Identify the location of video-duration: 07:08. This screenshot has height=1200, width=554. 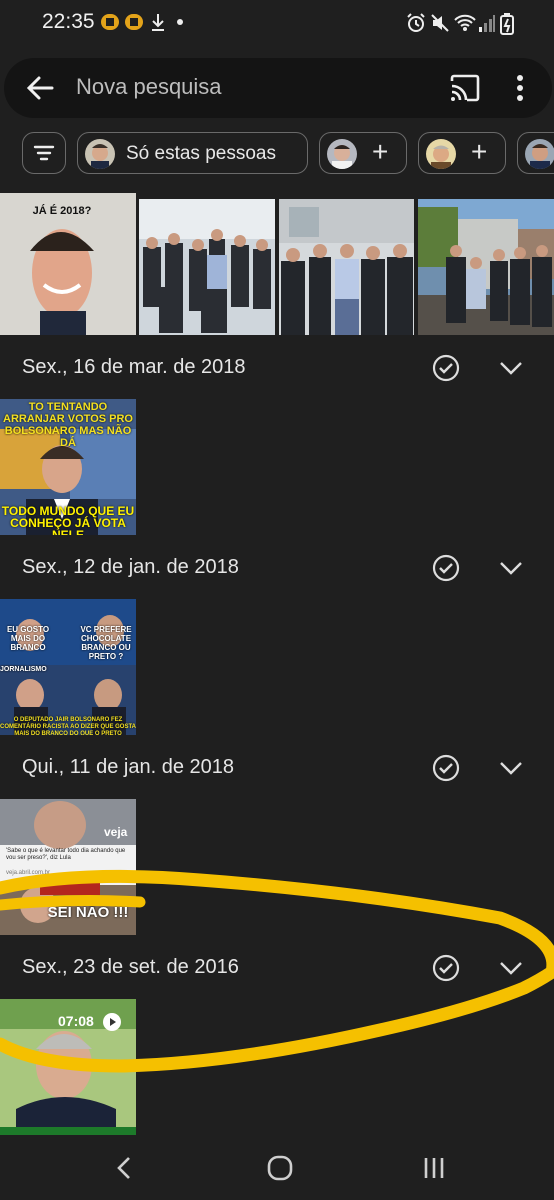
(76, 1021).